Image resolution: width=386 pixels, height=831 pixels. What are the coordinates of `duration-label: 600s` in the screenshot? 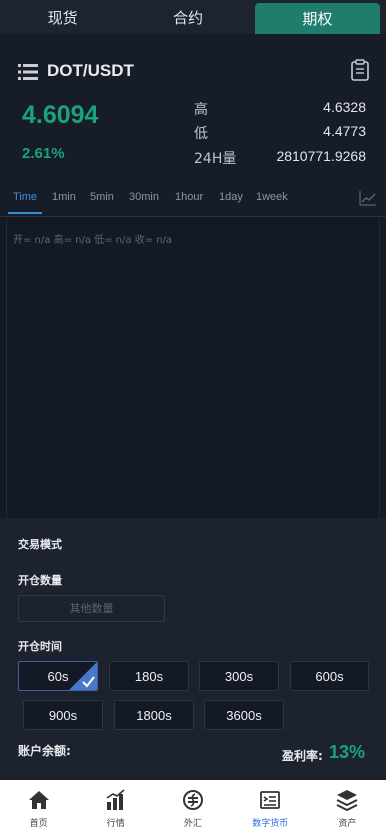 It's located at (329, 676).